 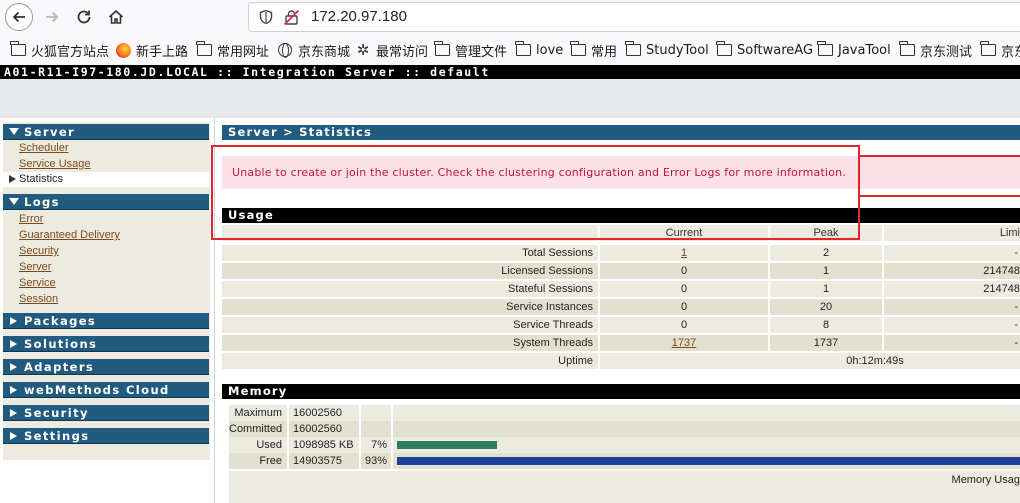 I want to click on nav-link-security-log: Security, so click(x=39, y=251).